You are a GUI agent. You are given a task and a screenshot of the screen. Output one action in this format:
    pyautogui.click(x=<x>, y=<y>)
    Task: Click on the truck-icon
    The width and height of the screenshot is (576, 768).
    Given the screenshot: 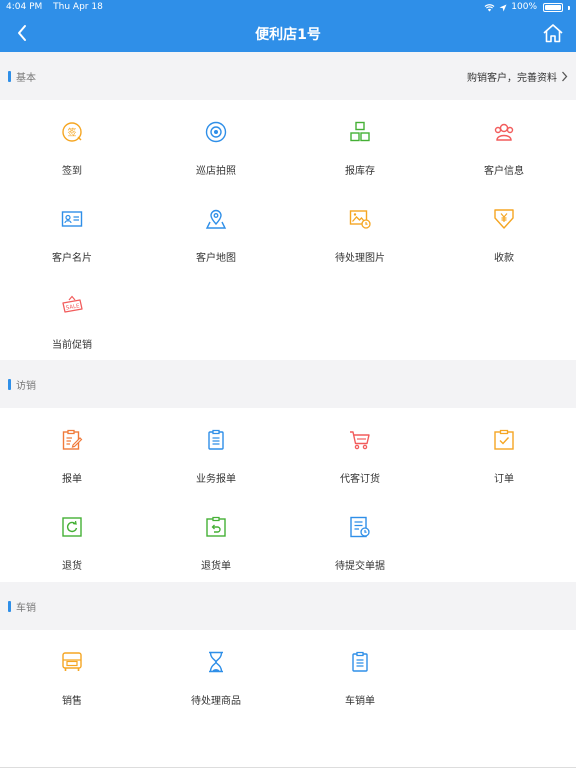 What is the action you would take?
    pyautogui.click(x=72, y=662)
    